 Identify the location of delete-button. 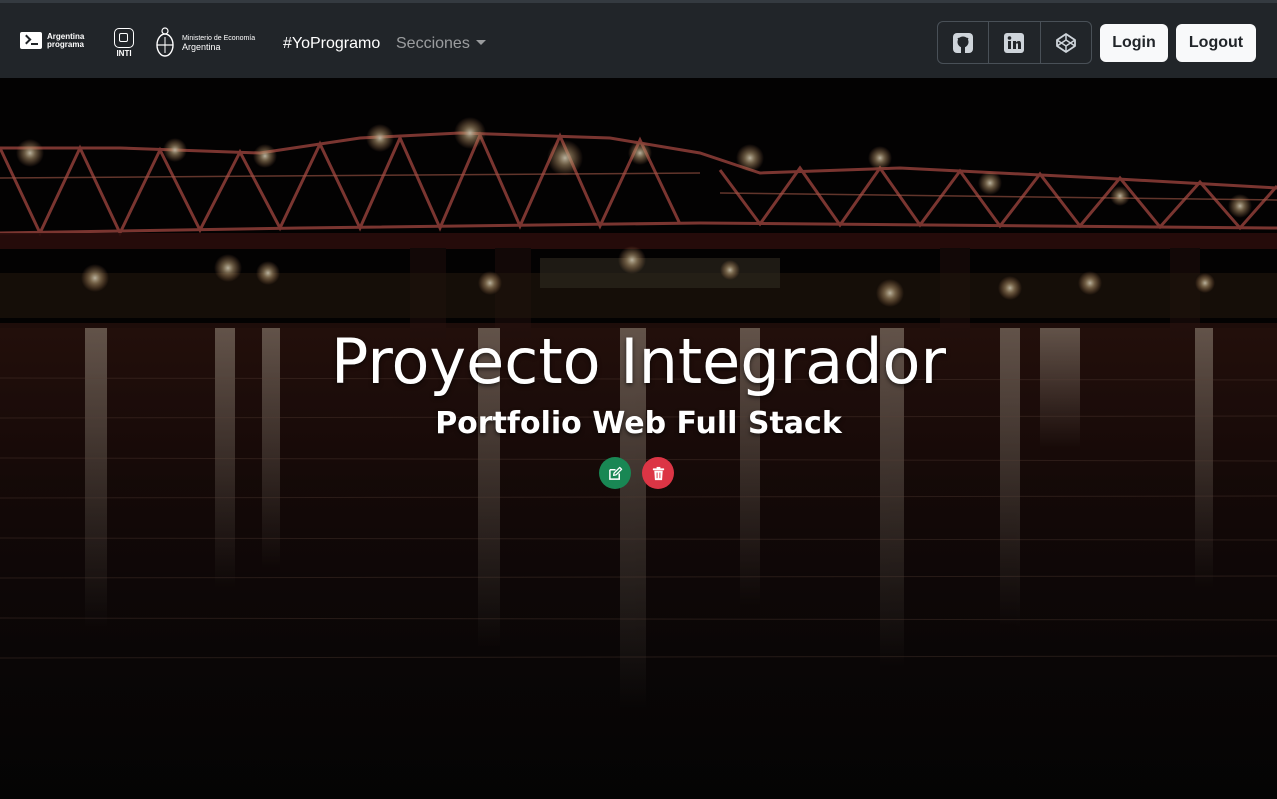
(658, 473).